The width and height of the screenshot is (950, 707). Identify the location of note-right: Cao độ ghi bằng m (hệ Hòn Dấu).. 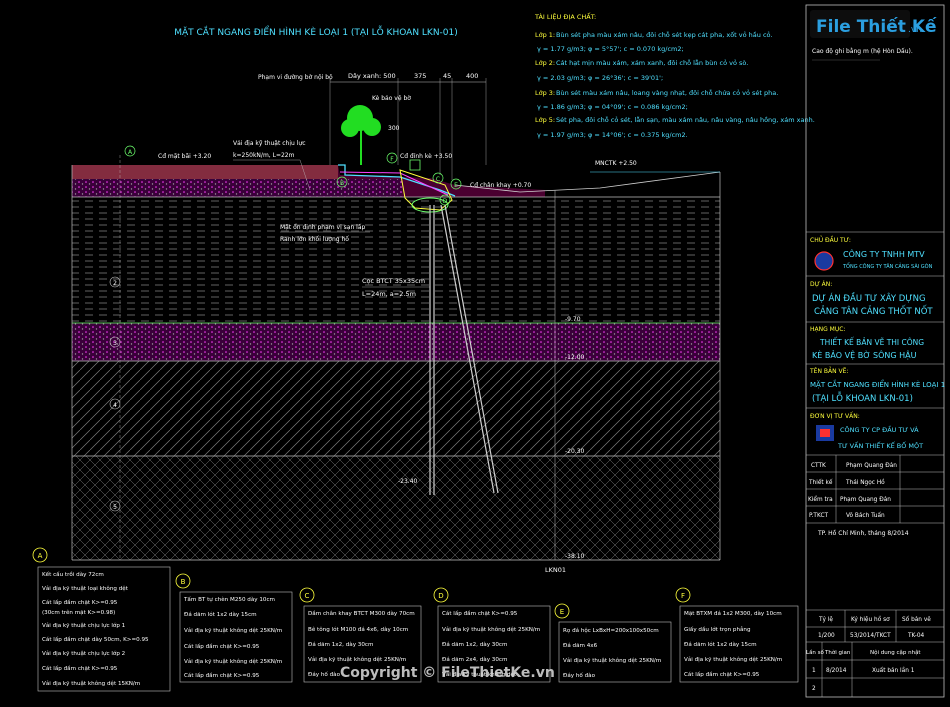
(862, 51).